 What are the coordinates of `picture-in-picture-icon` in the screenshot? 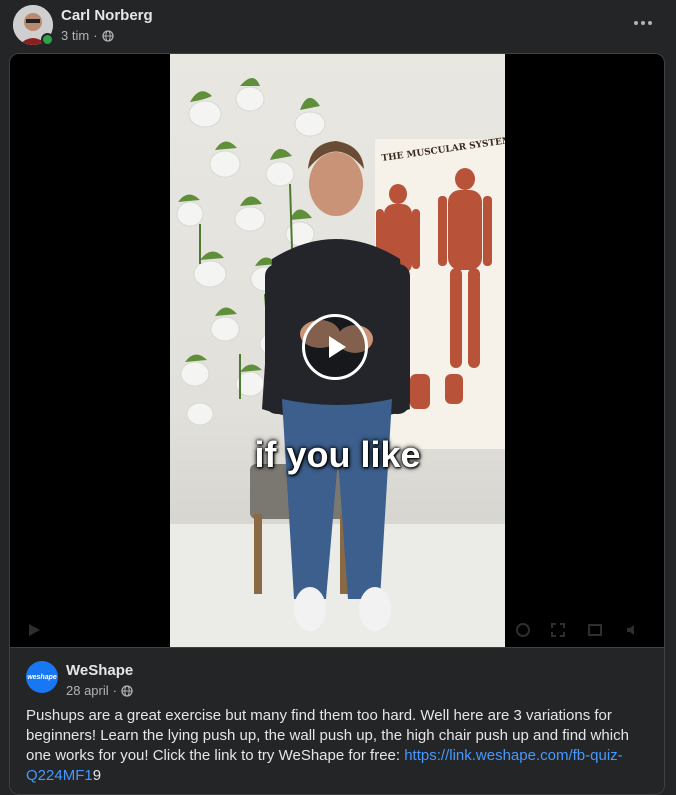 It's located at (595, 630).